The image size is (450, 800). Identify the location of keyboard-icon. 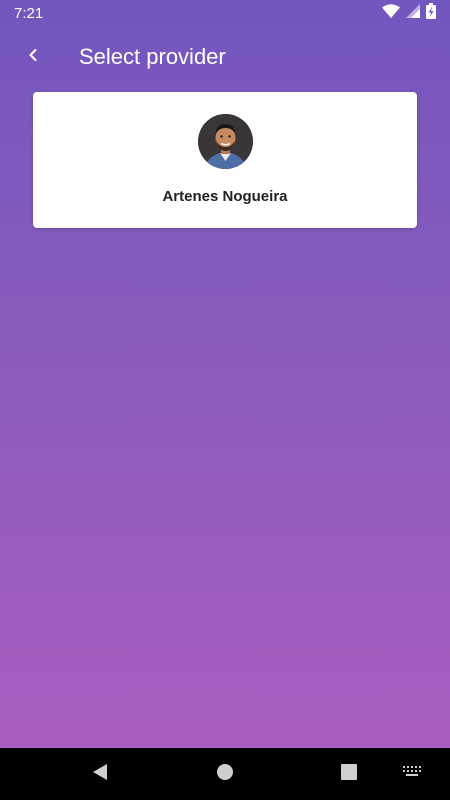
(412, 774).